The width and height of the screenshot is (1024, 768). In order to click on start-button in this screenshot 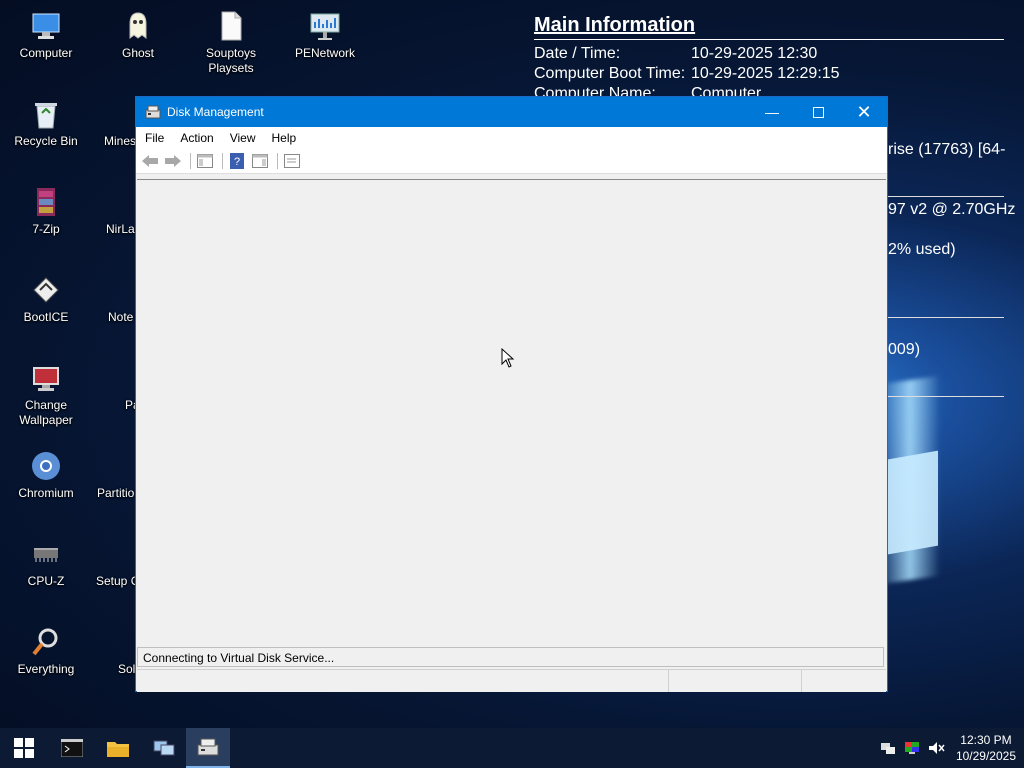, I will do `click(24, 748)`.